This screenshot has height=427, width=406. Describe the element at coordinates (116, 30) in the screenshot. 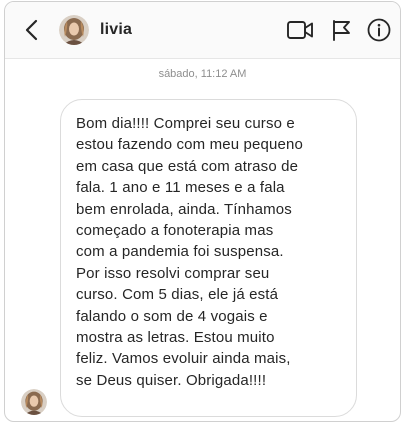

I see `username: livia` at that location.